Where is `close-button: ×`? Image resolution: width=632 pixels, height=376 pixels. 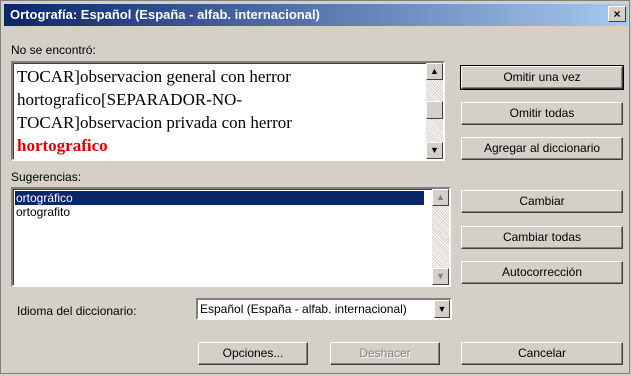
close-button: × is located at coordinates (617, 14).